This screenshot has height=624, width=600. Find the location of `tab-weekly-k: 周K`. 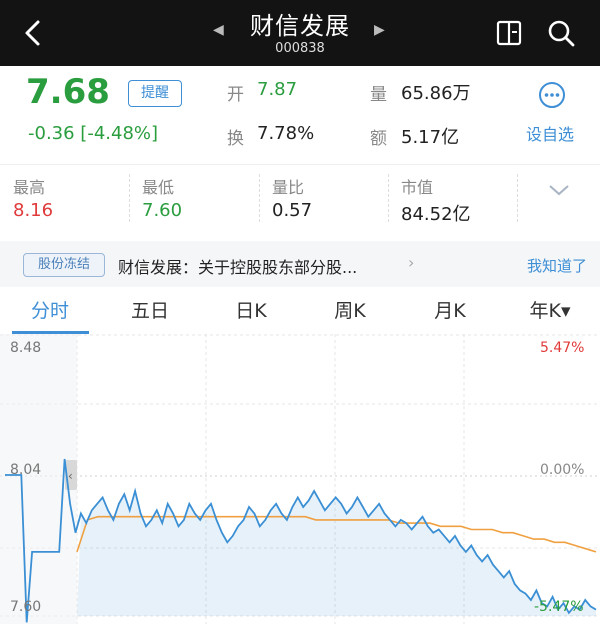

tab-weekly-k: 周K is located at coordinates (350, 309).